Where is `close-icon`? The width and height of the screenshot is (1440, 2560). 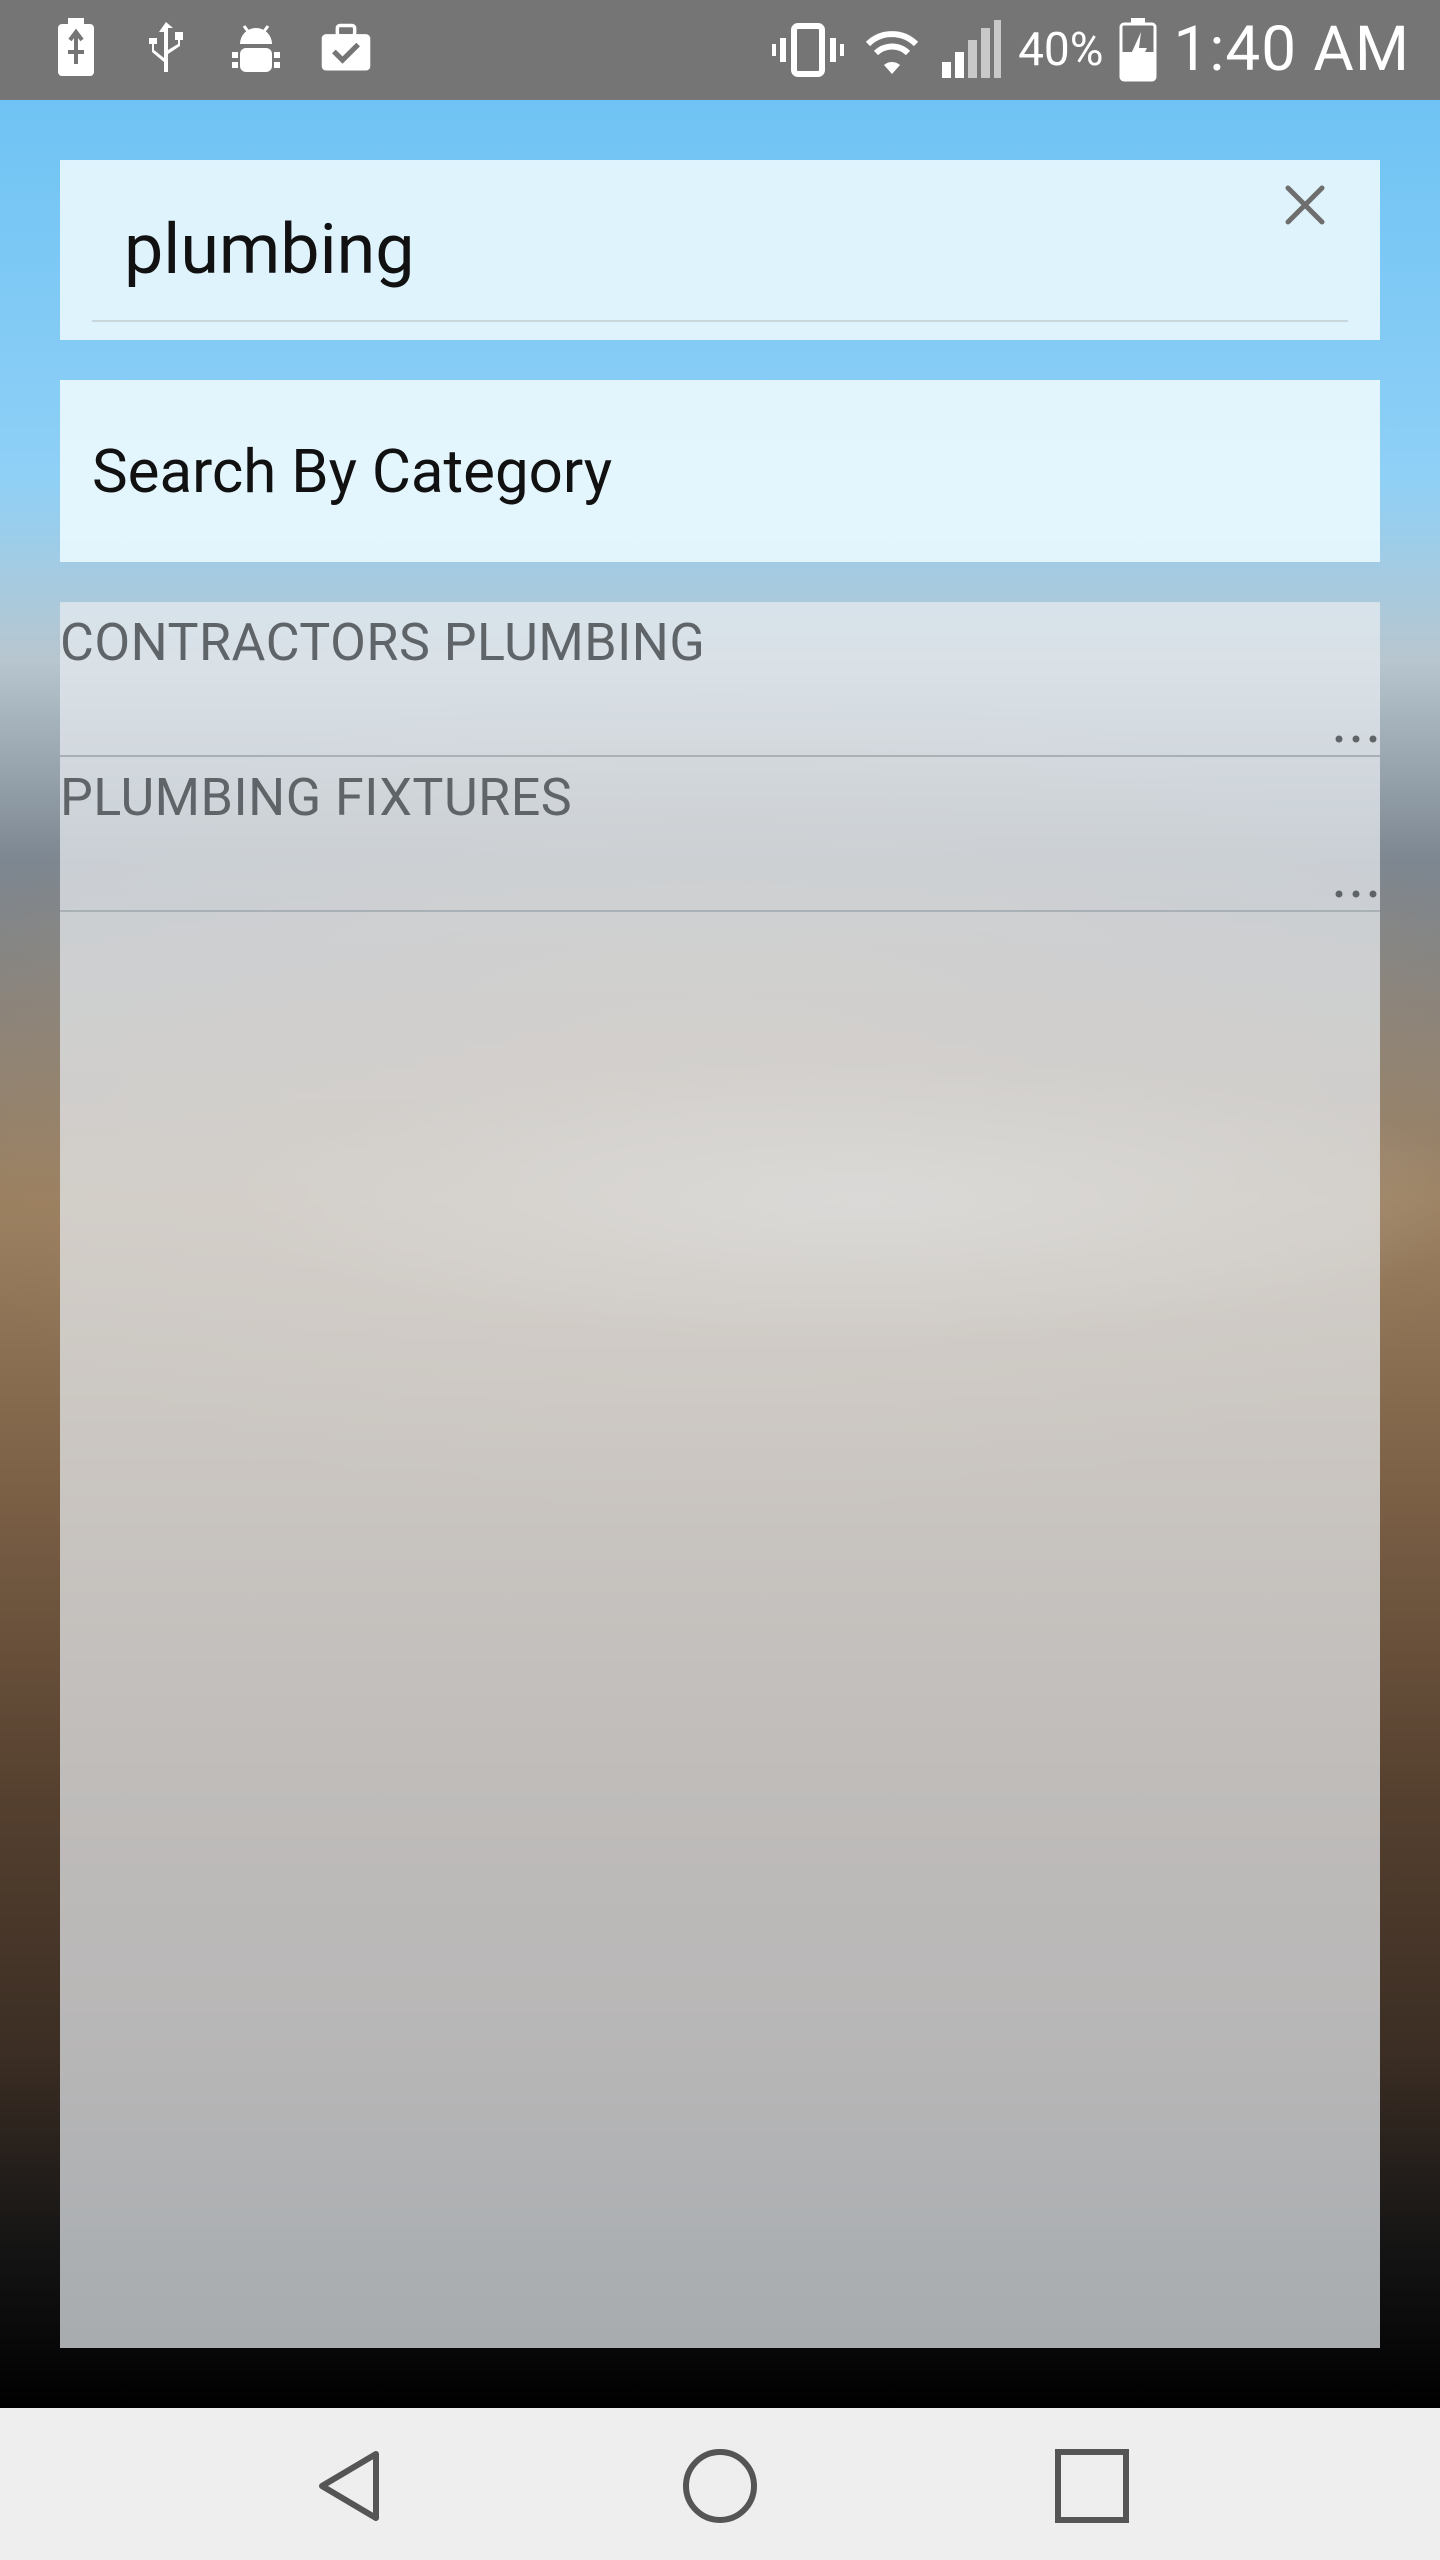 close-icon is located at coordinates (1305, 205).